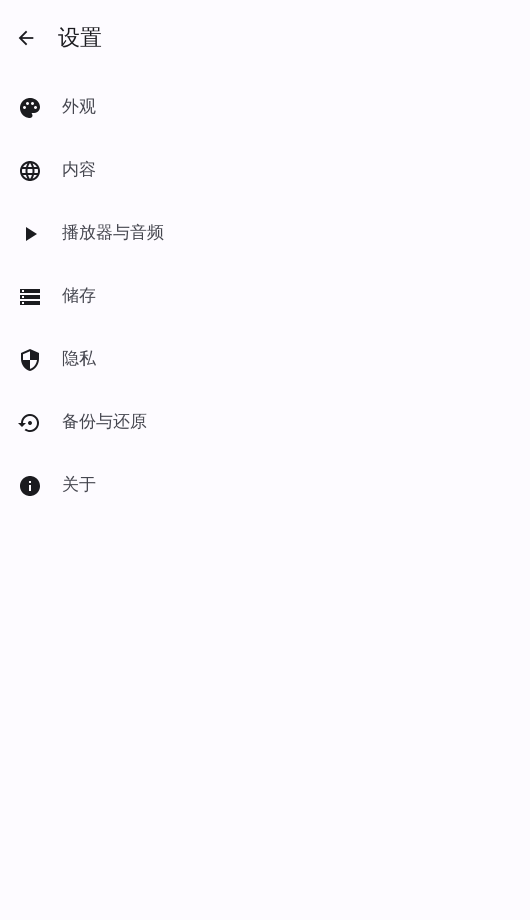 This screenshot has height=920, width=530. What do you see at coordinates (79, 359) in the screenshot?
I see `settings-item-label: 隐私` at bounding box center [79, 359].